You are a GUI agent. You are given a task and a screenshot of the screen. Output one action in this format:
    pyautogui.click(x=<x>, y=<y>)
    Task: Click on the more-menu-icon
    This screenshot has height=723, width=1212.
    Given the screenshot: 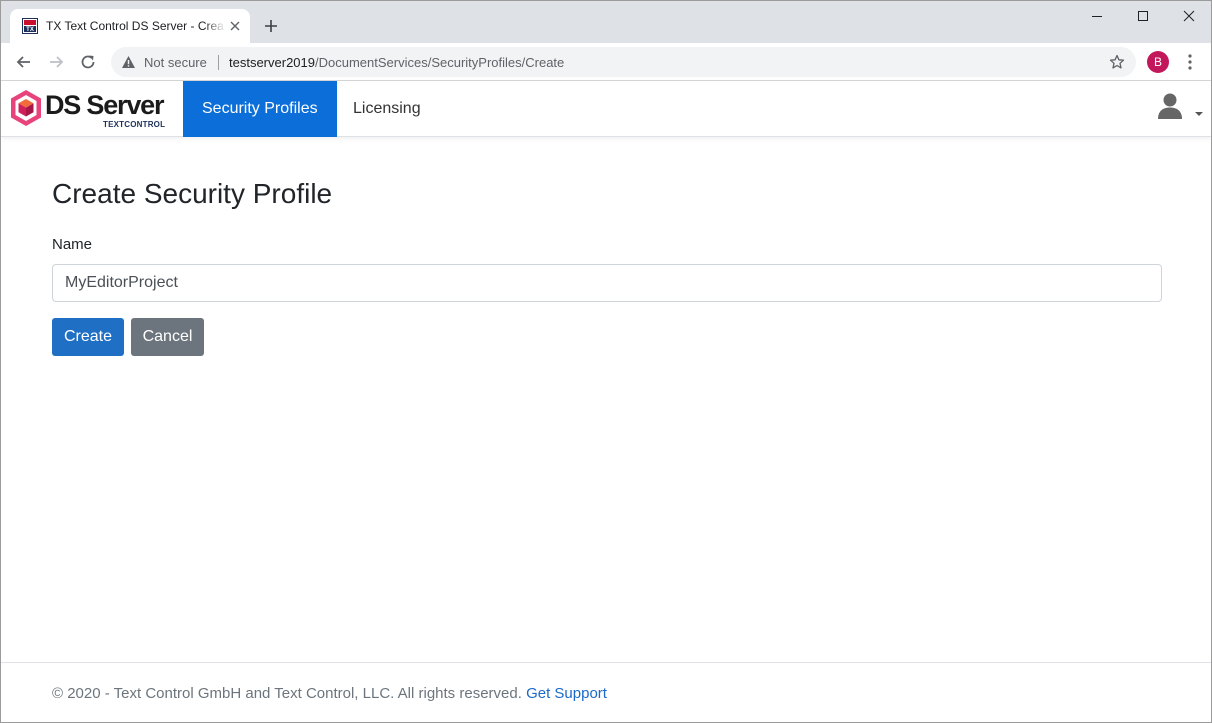 What is the action you would take?
    pyautogui.click(x=1190, y=62)
    